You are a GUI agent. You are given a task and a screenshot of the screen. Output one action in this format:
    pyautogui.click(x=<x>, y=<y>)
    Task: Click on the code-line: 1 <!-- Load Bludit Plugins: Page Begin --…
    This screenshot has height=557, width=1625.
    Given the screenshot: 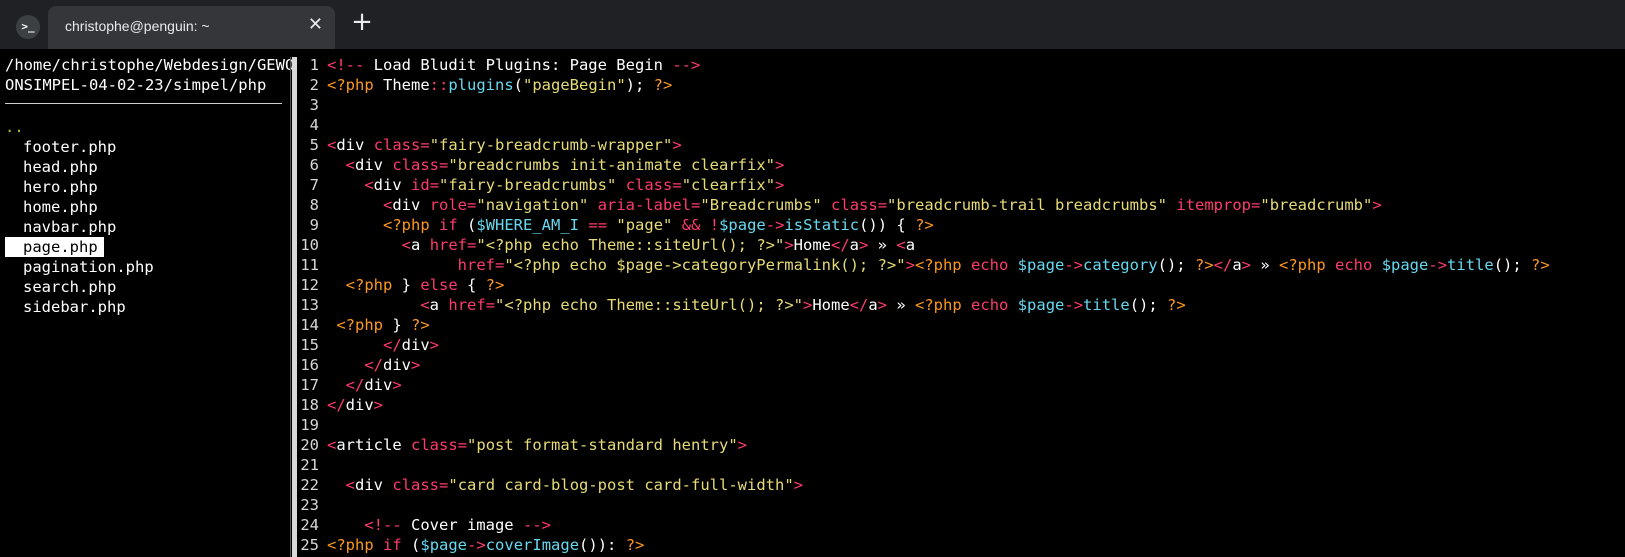 What is the action you would take?
    pyautogui.click(x=960, y=65)
    